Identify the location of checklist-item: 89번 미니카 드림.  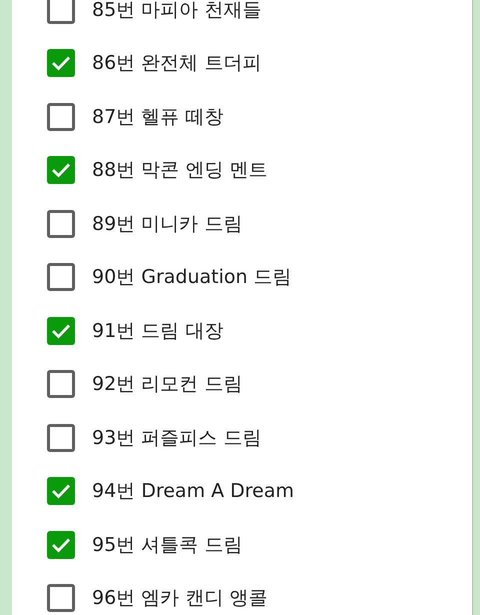
(242, 223).